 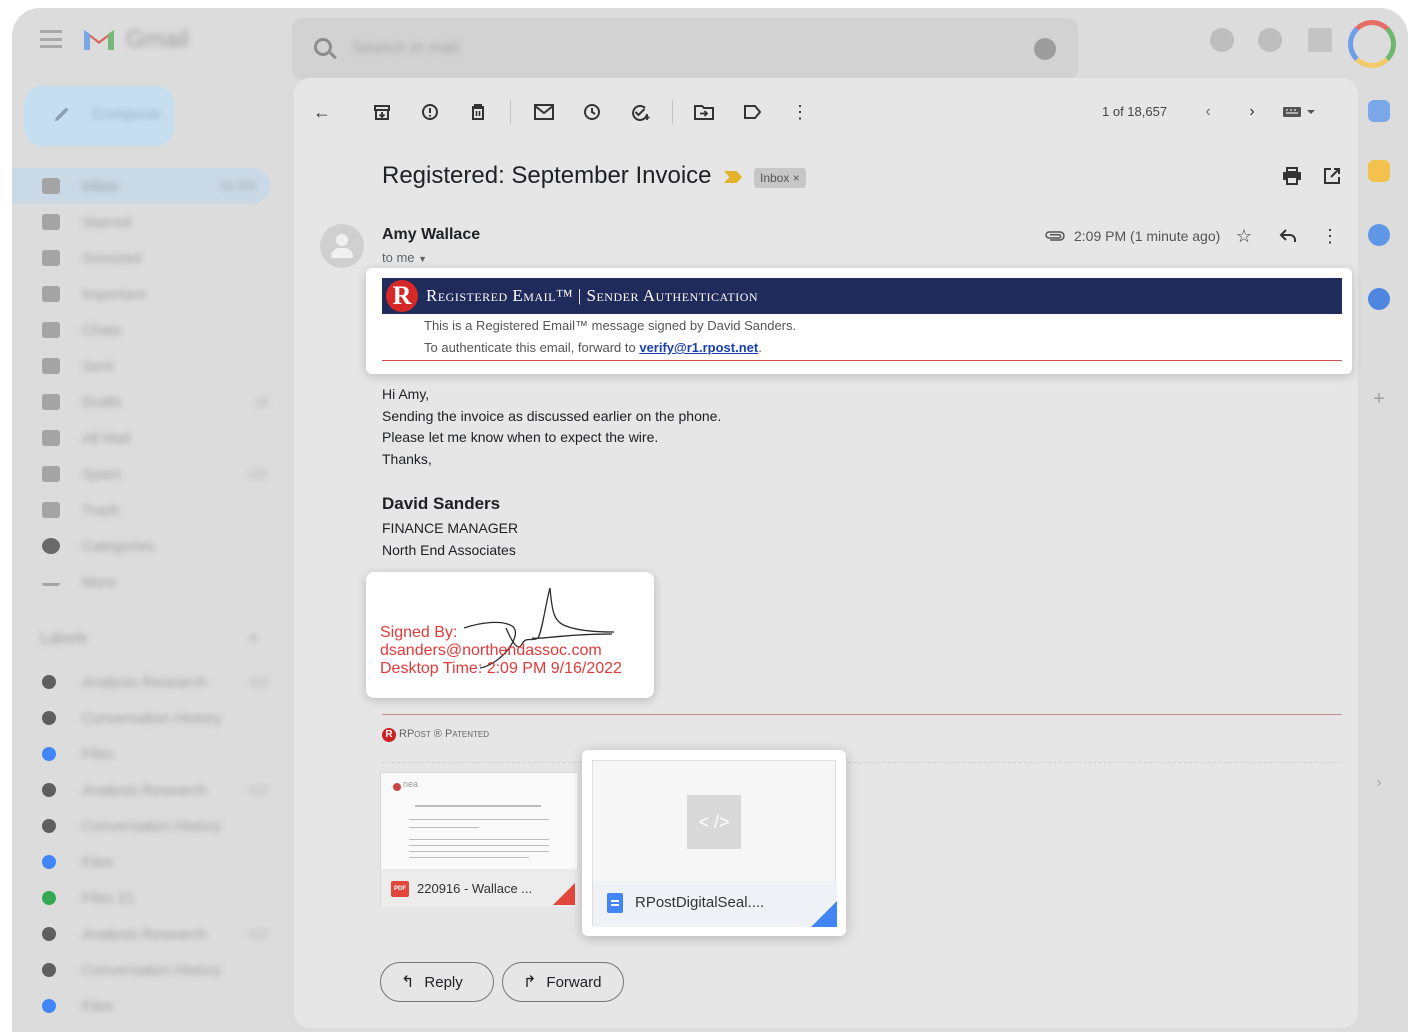 I want to click on search-input: Search in mail, so click(x=406, y=48).